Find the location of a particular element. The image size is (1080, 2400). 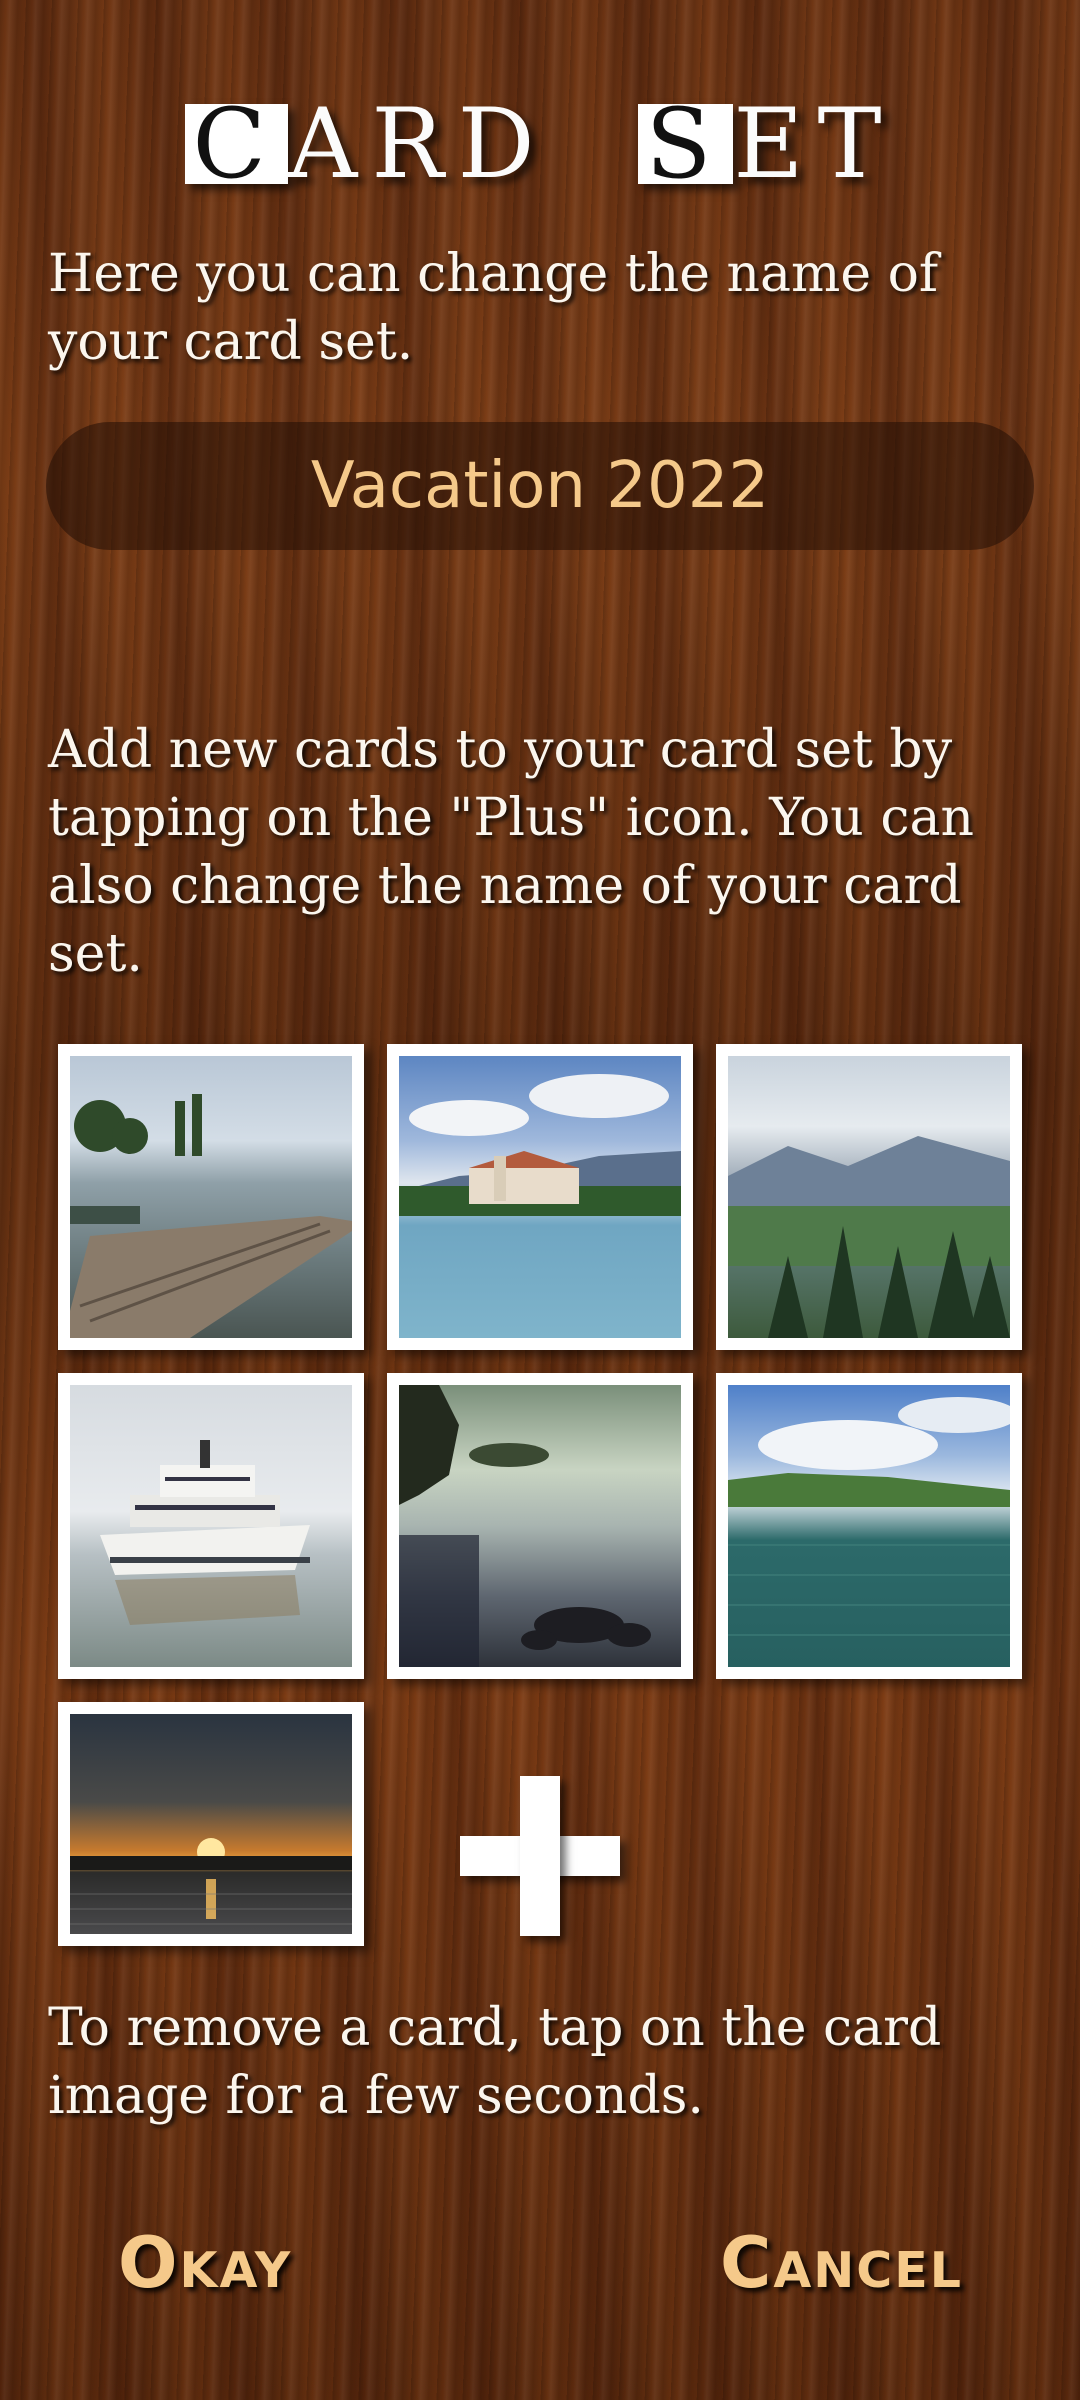

card-set-name-input is located at coordinates (540, 486).